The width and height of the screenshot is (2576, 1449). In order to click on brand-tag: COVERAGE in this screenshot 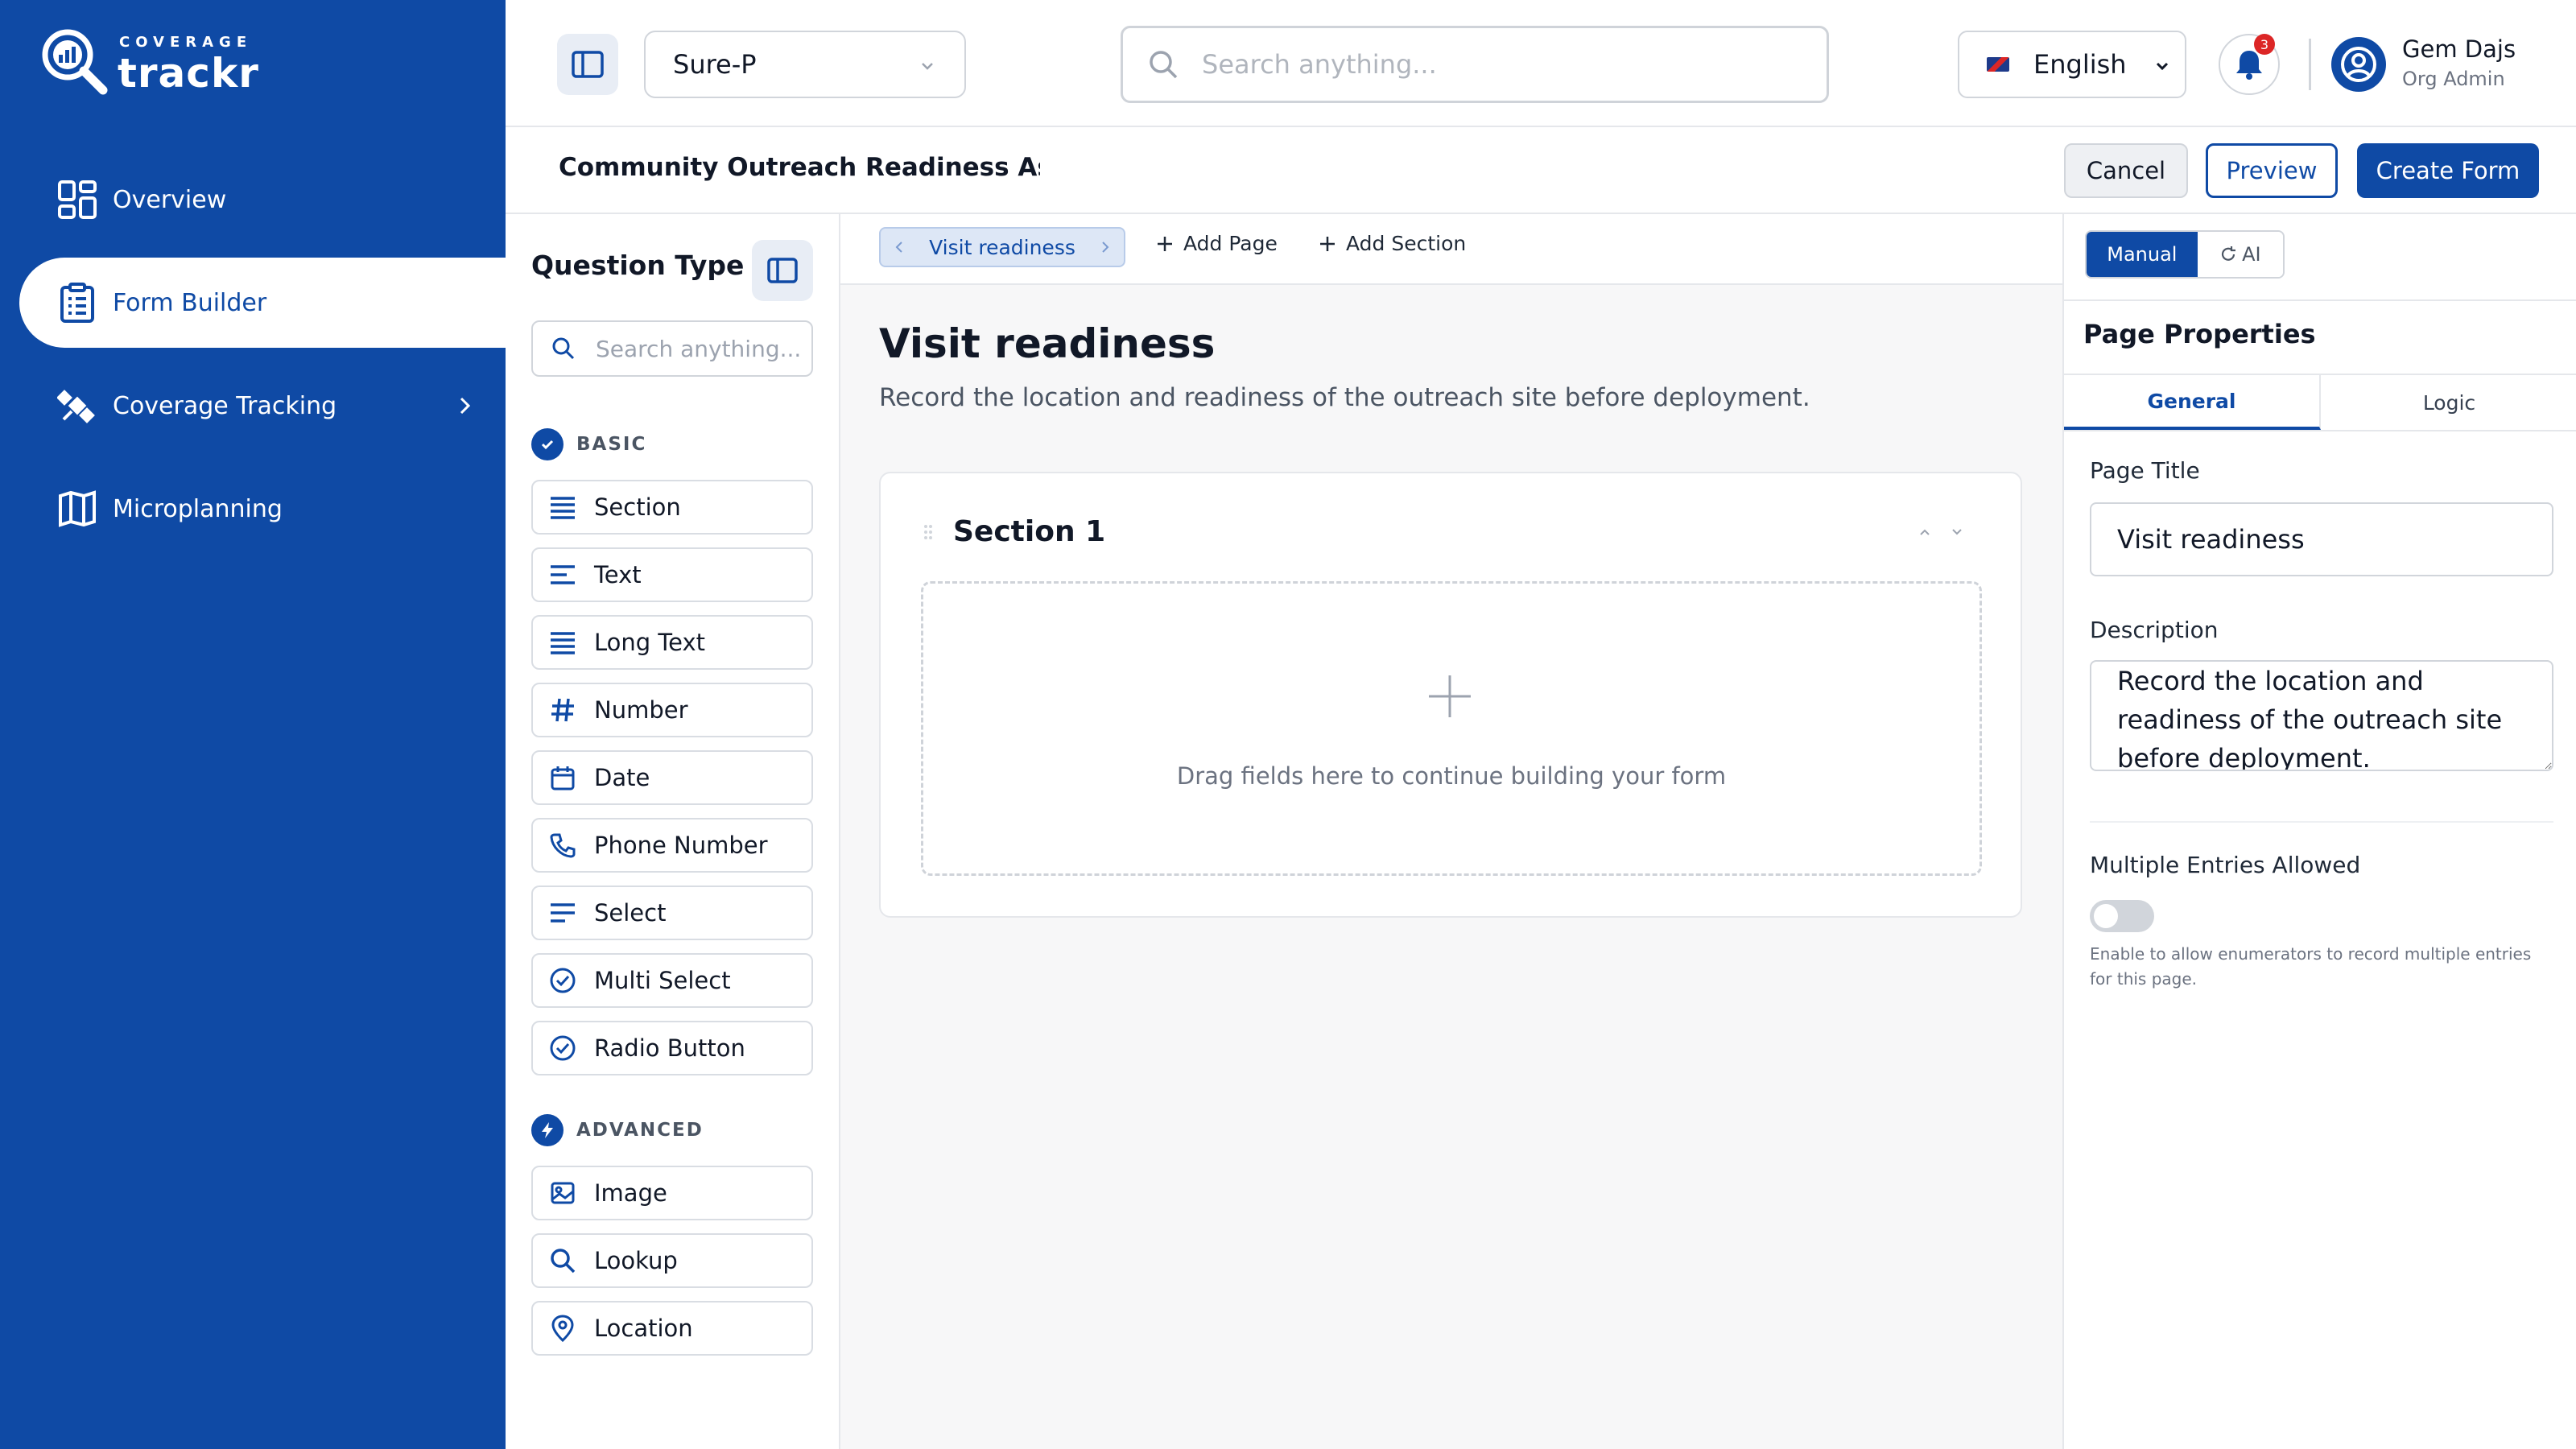, I will do `click(186, 42)`.